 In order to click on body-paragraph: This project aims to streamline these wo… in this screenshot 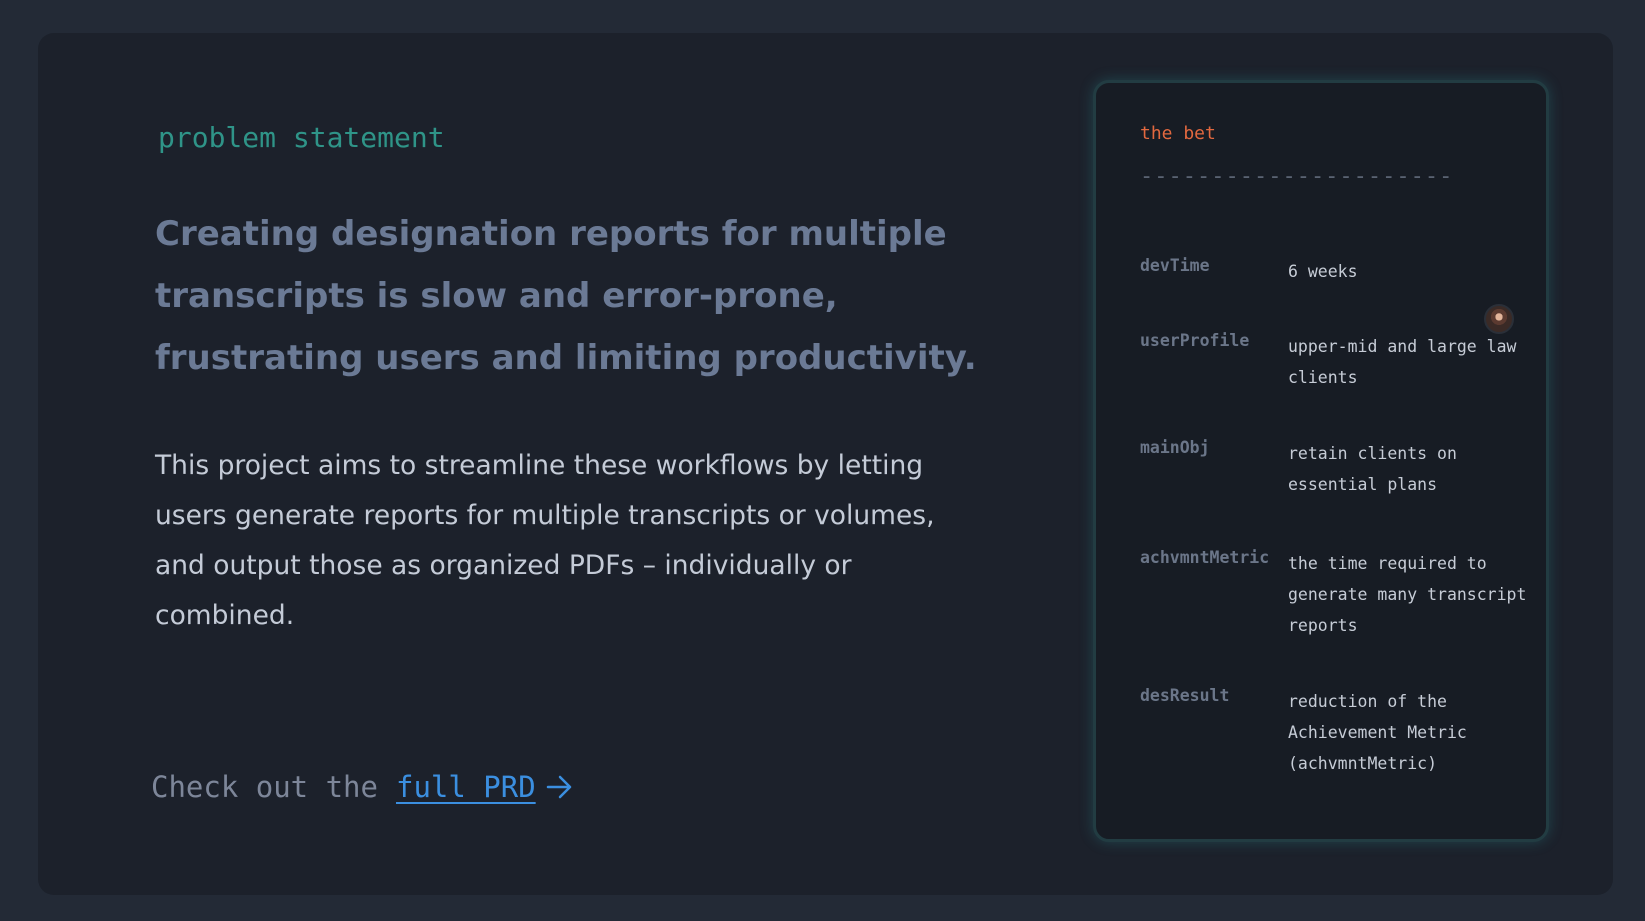, I will do `click(545, 540)`.